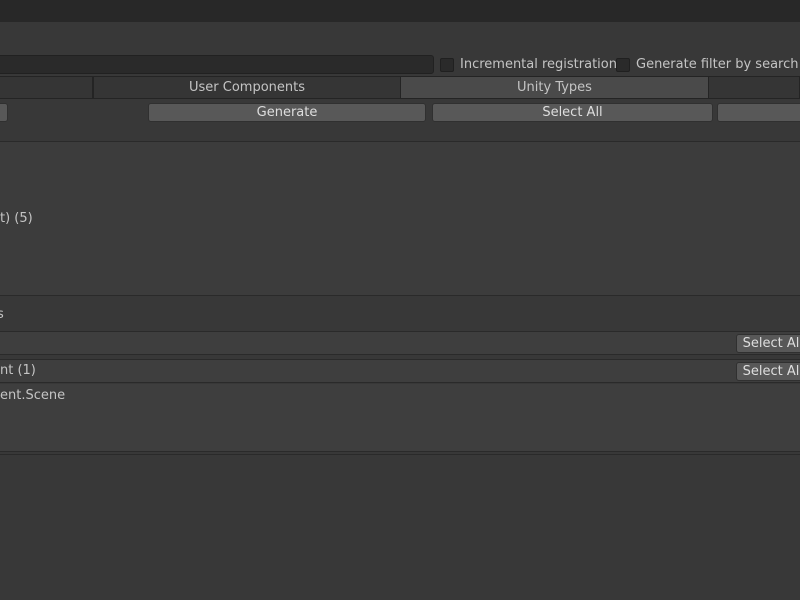 Image resolution: width=800 pixels, height=600 pixels. Describe the element at coordinates (400, 343) in the screenshot. I see `list-row: Select Al` at that location.